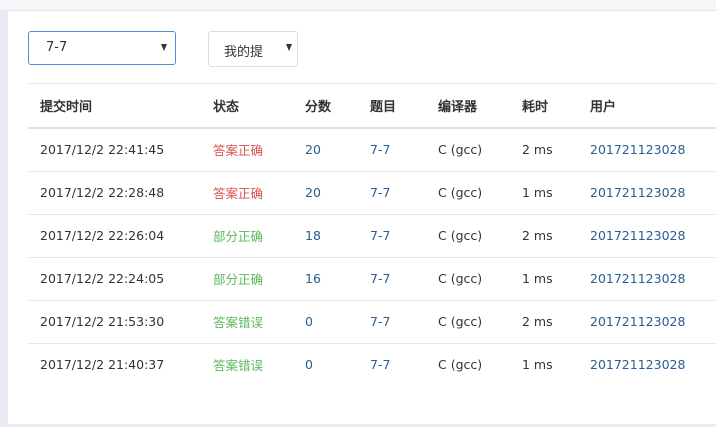  What do you see at coordinates (358, 5) in the screenshot?
I see `top-strip` at bounding box center [358, 5].